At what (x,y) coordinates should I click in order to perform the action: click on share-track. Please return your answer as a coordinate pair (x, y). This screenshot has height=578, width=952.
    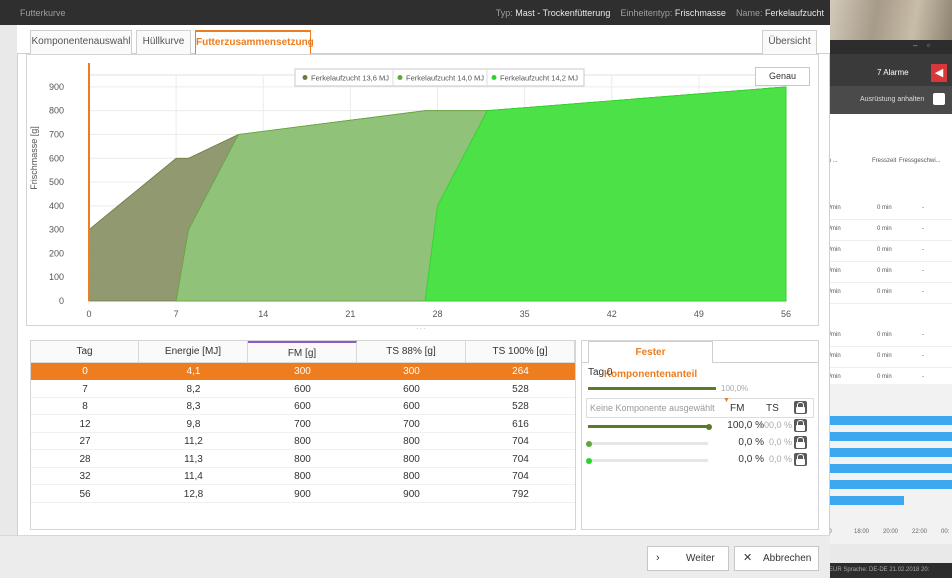
    Looking at the image, I should click on (648, 460).